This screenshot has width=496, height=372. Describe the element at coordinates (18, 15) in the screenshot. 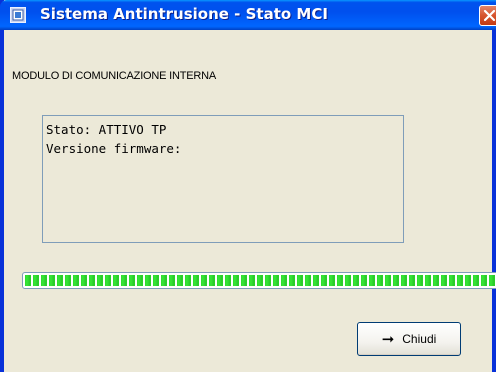

I see `app-icon` at that location.